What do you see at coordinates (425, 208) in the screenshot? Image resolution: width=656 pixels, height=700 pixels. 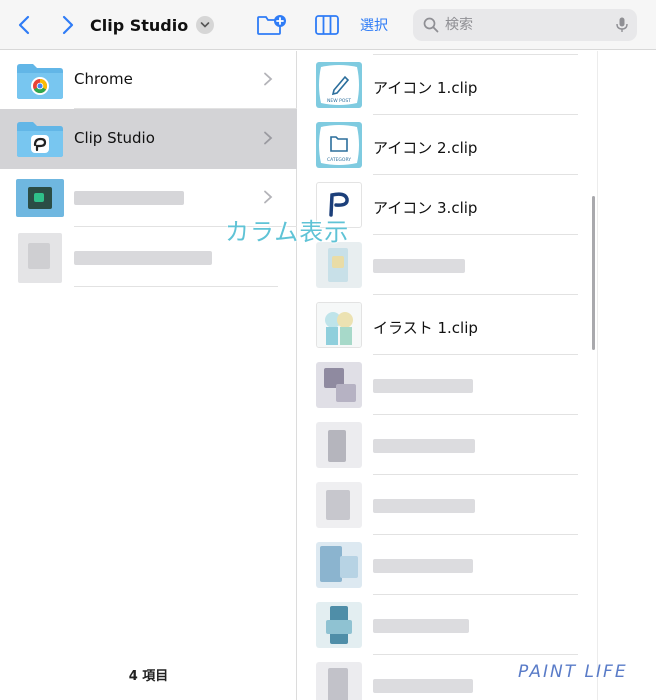 I see `file-name: アイコン 3.clip` at bounding box center [425, 208].